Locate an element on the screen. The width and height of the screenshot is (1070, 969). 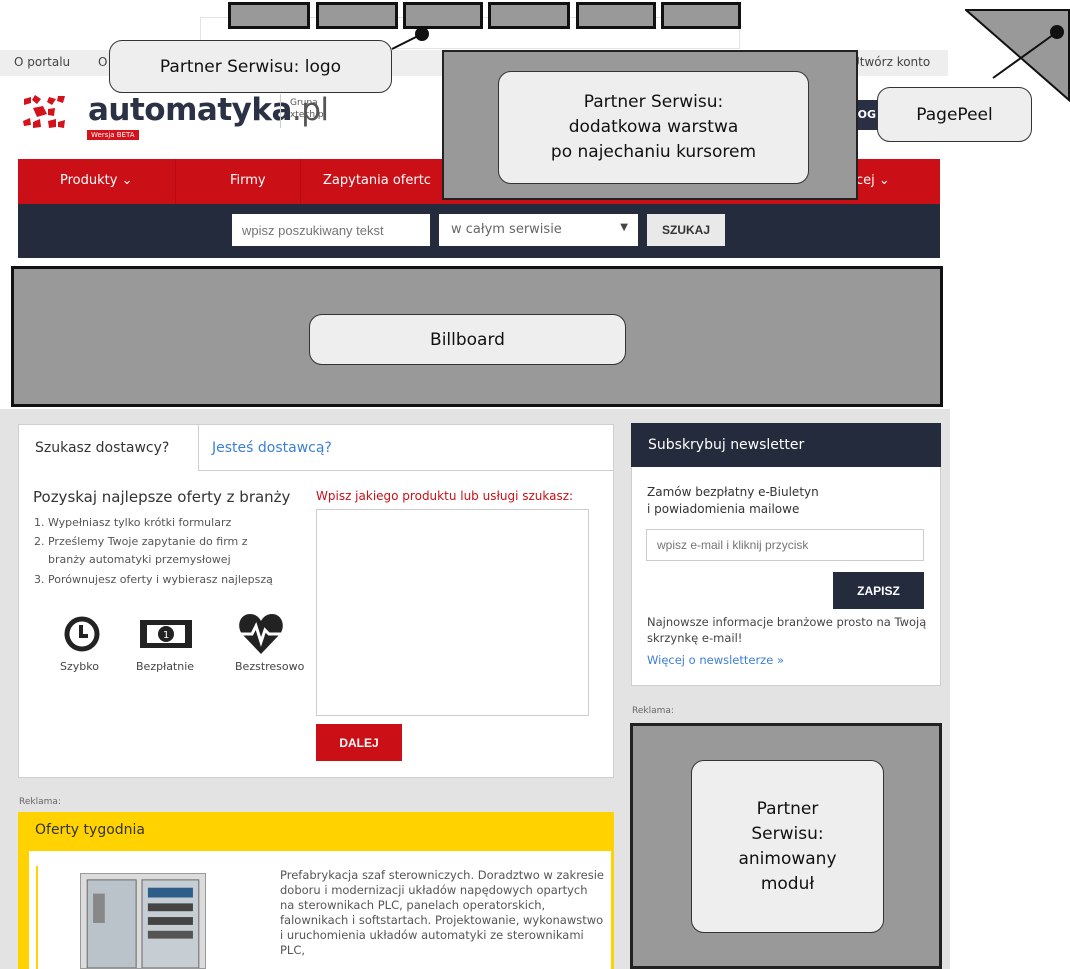
pagepeel-callout: PagePeel is located at coordinates (954, 114).